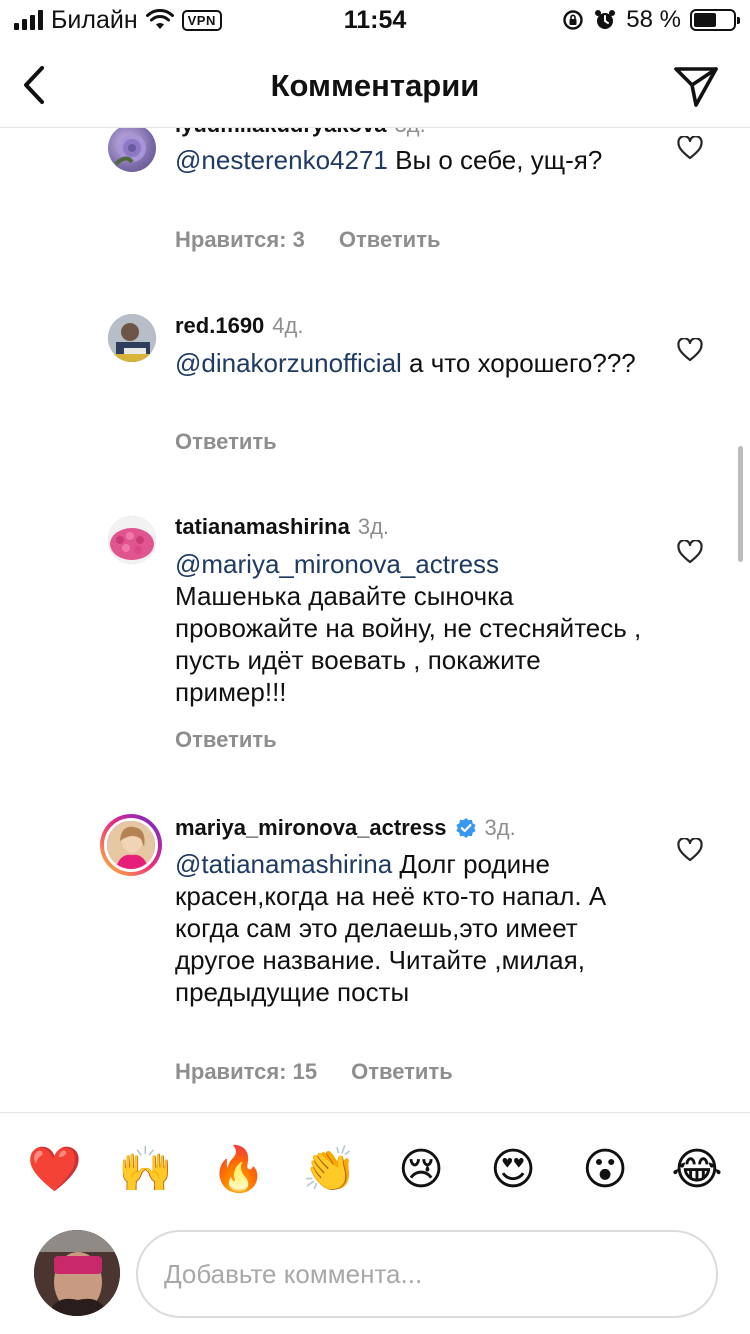 The width and height of the screenshot is (750, 1334). What do you see at coordinates (465, 828) in the screenshot?
I see `verified-badge-icon` at bounding box center [465, 828].